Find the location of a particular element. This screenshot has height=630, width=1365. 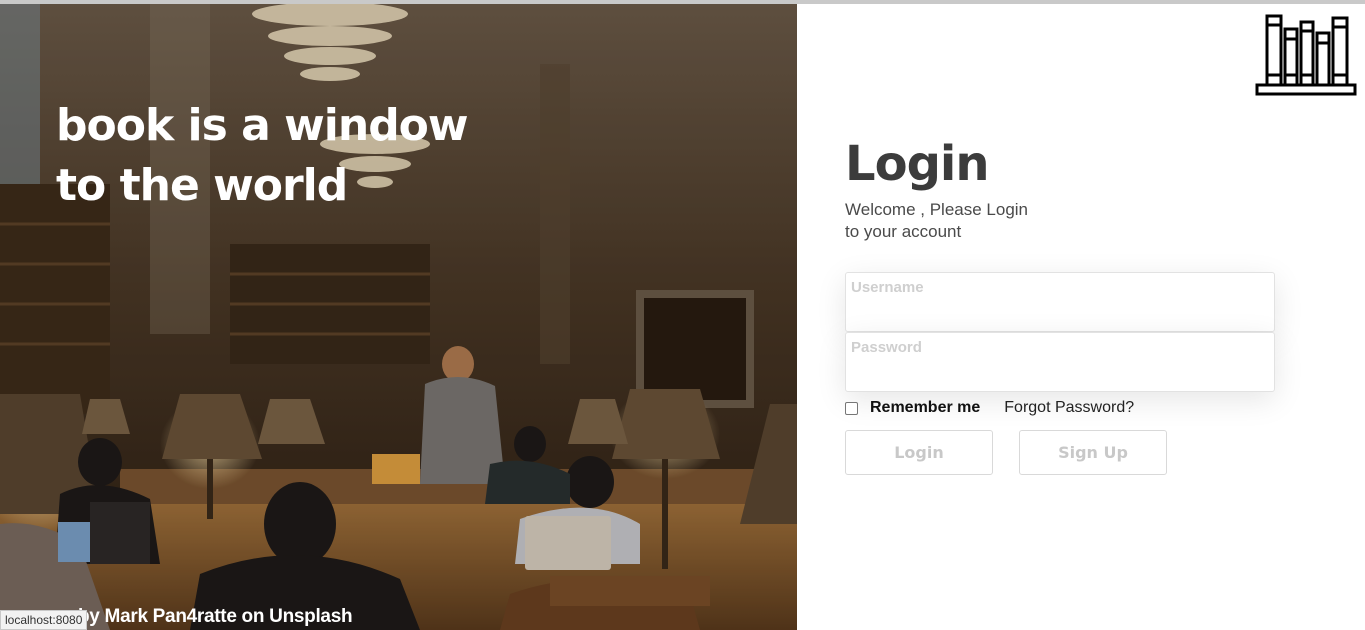

forgot-password-link: Forgot Password? is located at coordinates (1069, 408).